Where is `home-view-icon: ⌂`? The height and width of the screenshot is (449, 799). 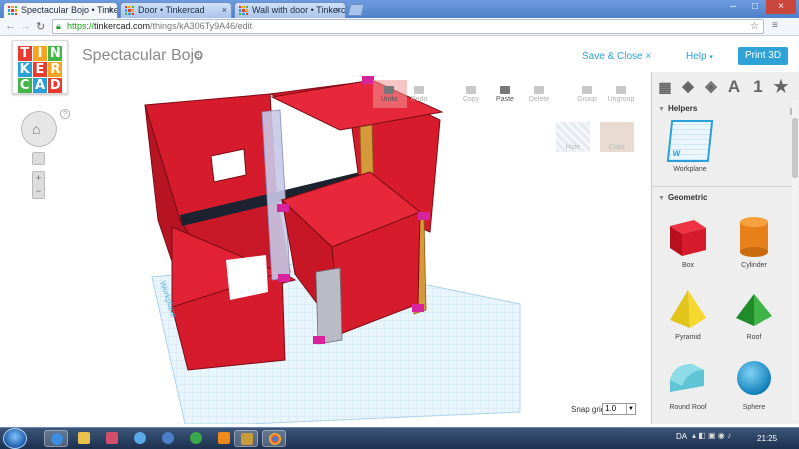
home-view-icon: ⌂ is located at coordinates (36, 129).